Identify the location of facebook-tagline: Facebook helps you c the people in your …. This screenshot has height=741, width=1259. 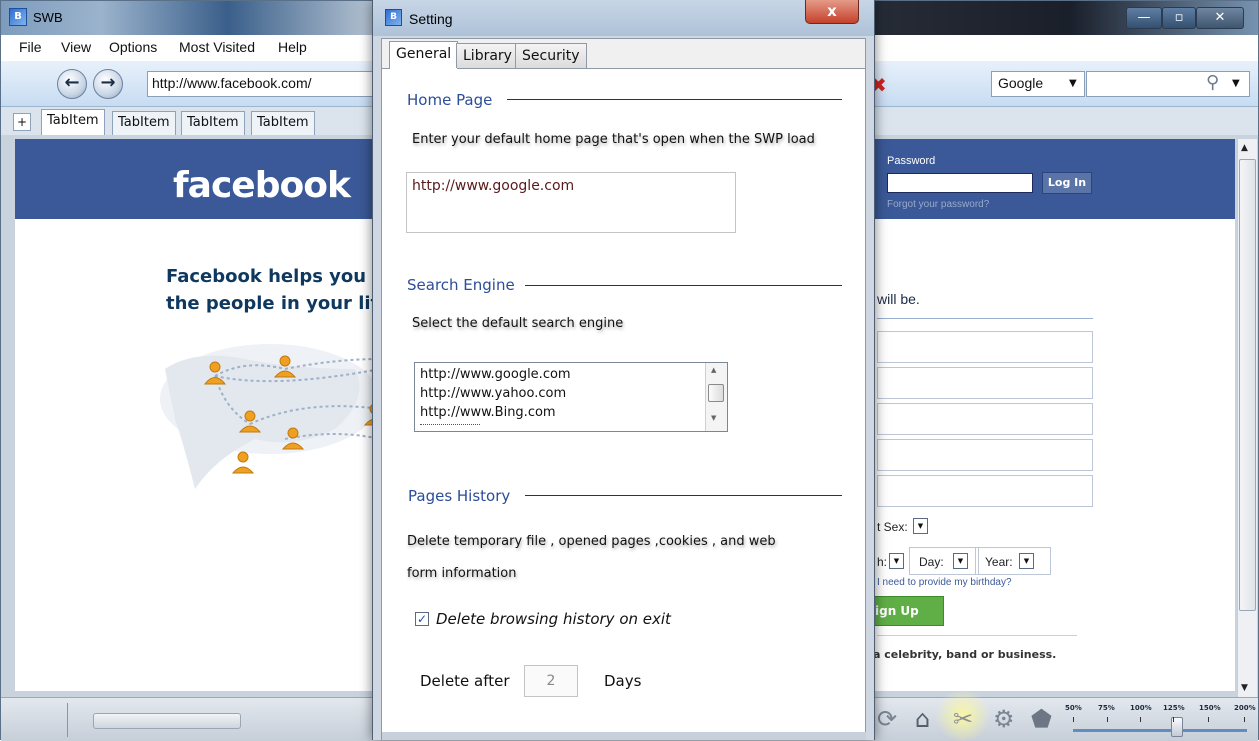
(281, 290).